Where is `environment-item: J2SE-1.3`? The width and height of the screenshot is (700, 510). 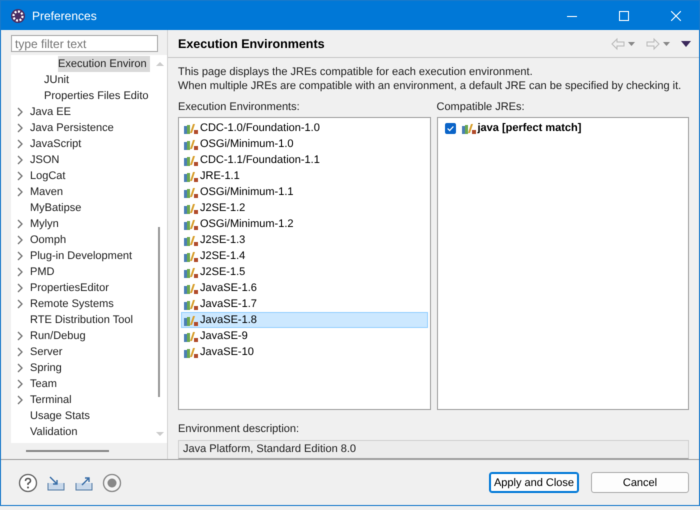 environment-item: J2SE-1.3 is located at coordinates (304, 240).